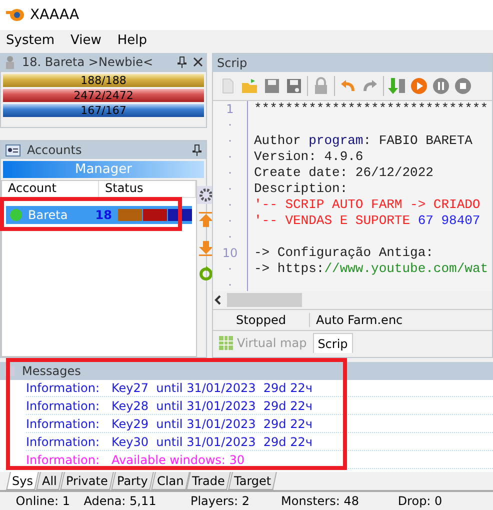  Describe the element at coordinates (230, 109) in the screenshot. I see `line-number: 1` at that location.